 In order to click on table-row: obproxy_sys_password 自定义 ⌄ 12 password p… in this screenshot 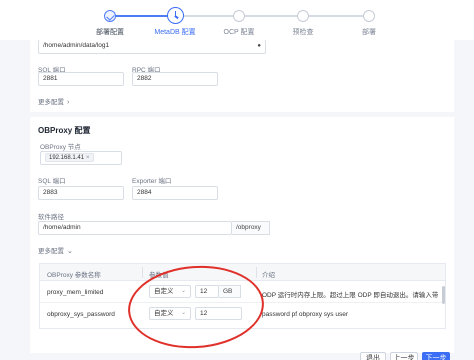, I will do `click(242, 314)`.